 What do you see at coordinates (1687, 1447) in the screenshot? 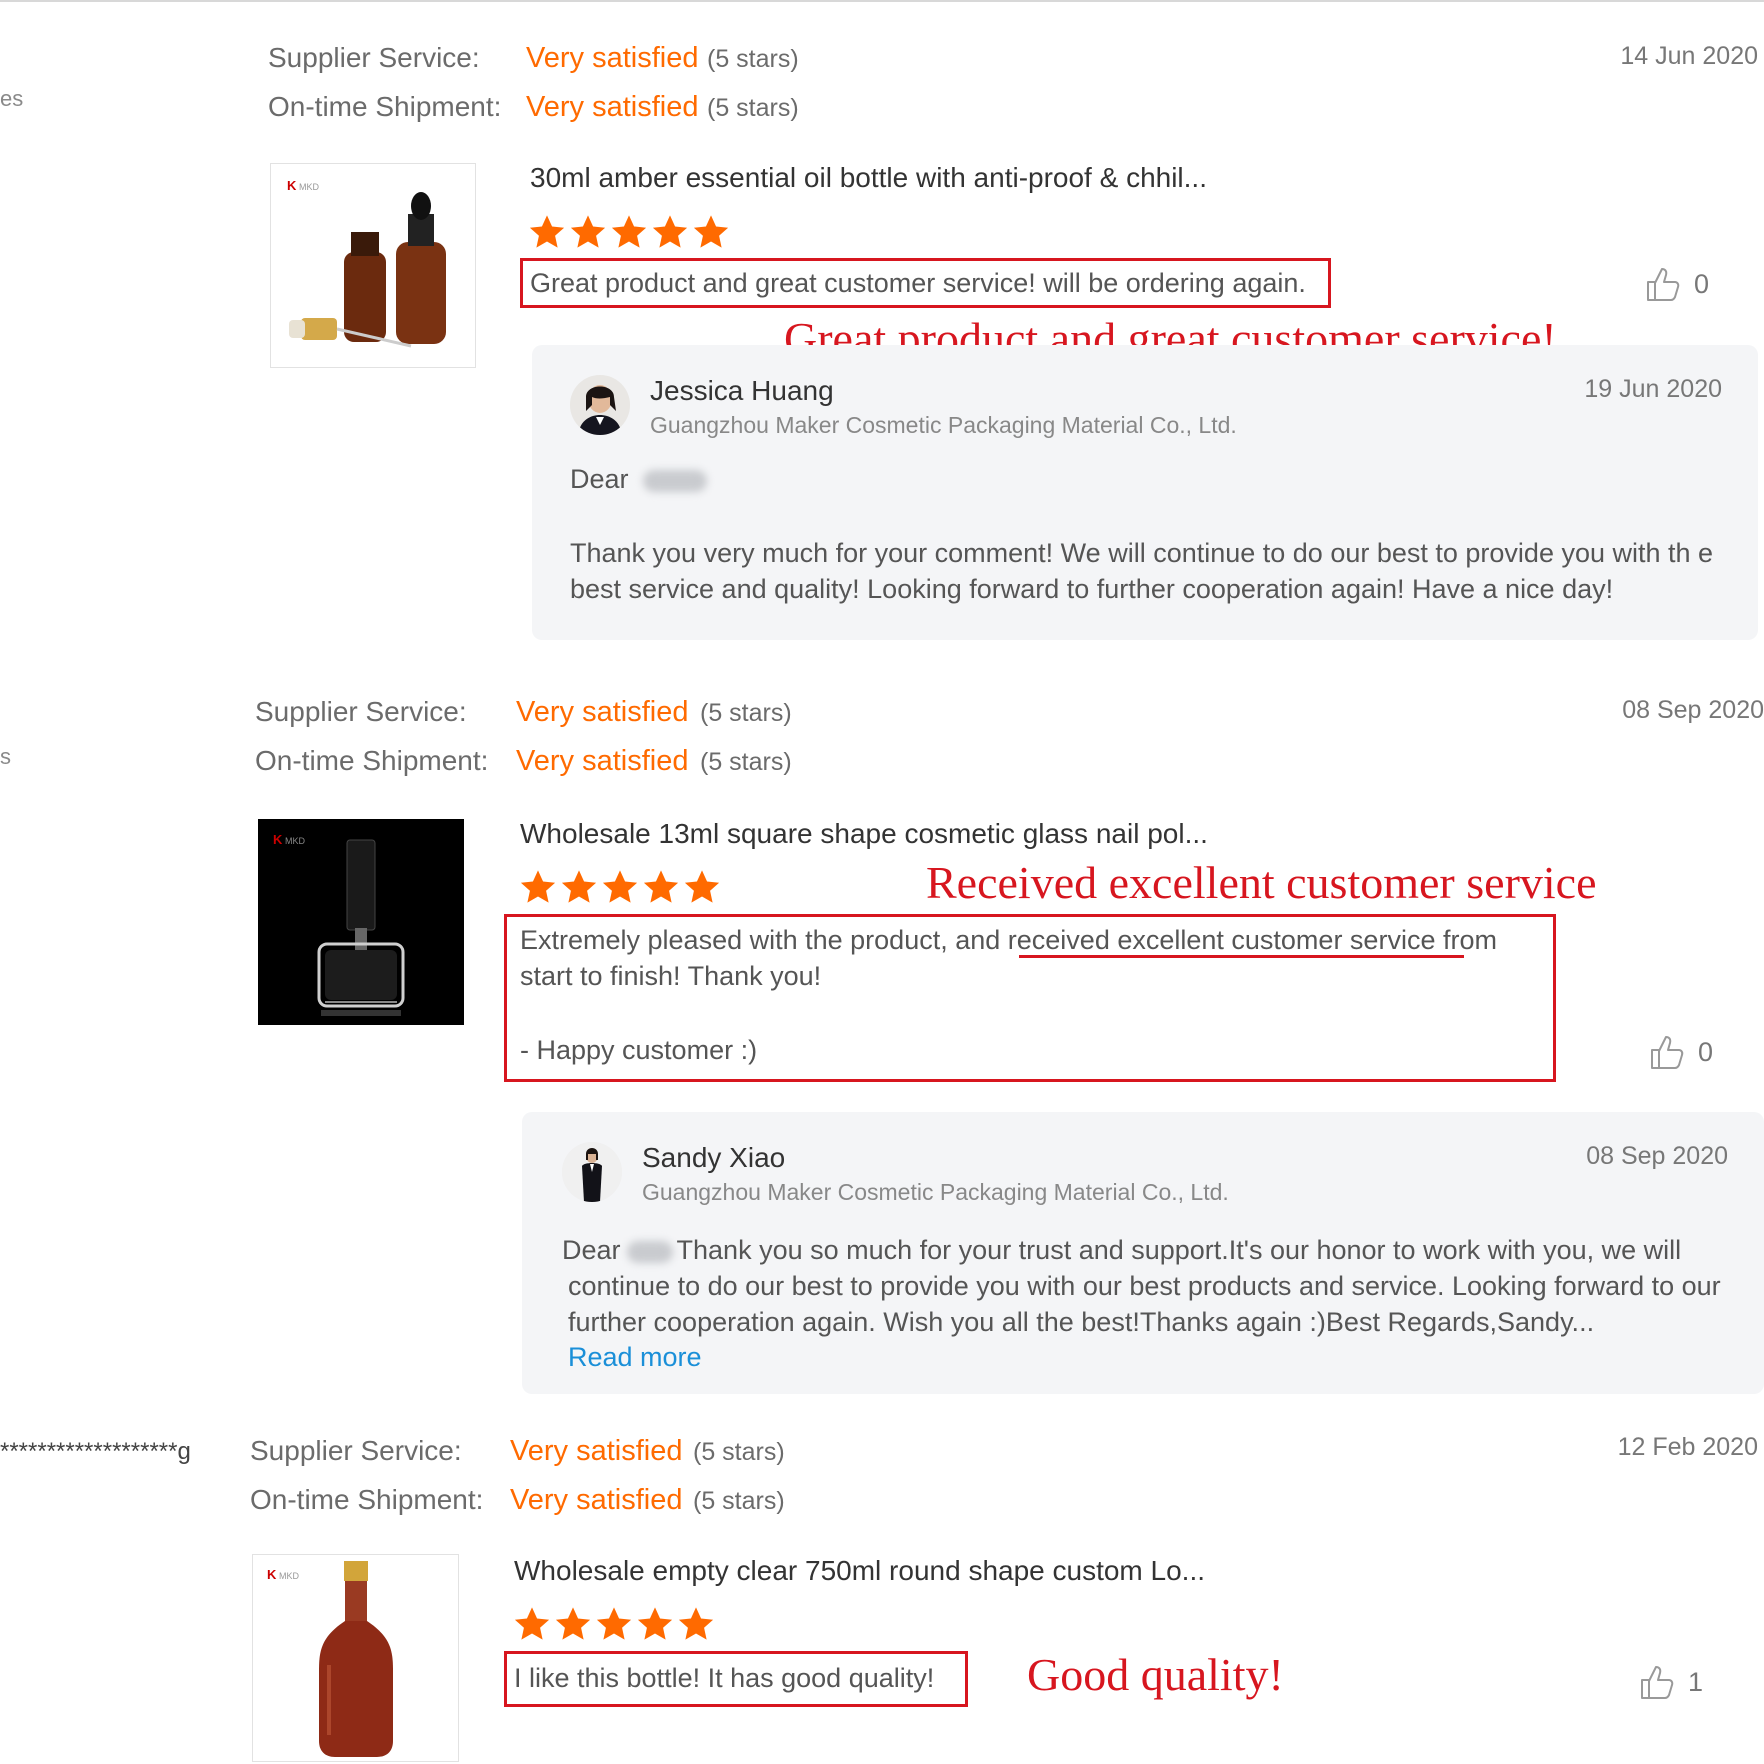
I see `review-date: 12 Feb 2020` at bounding box center [1687, 1447].